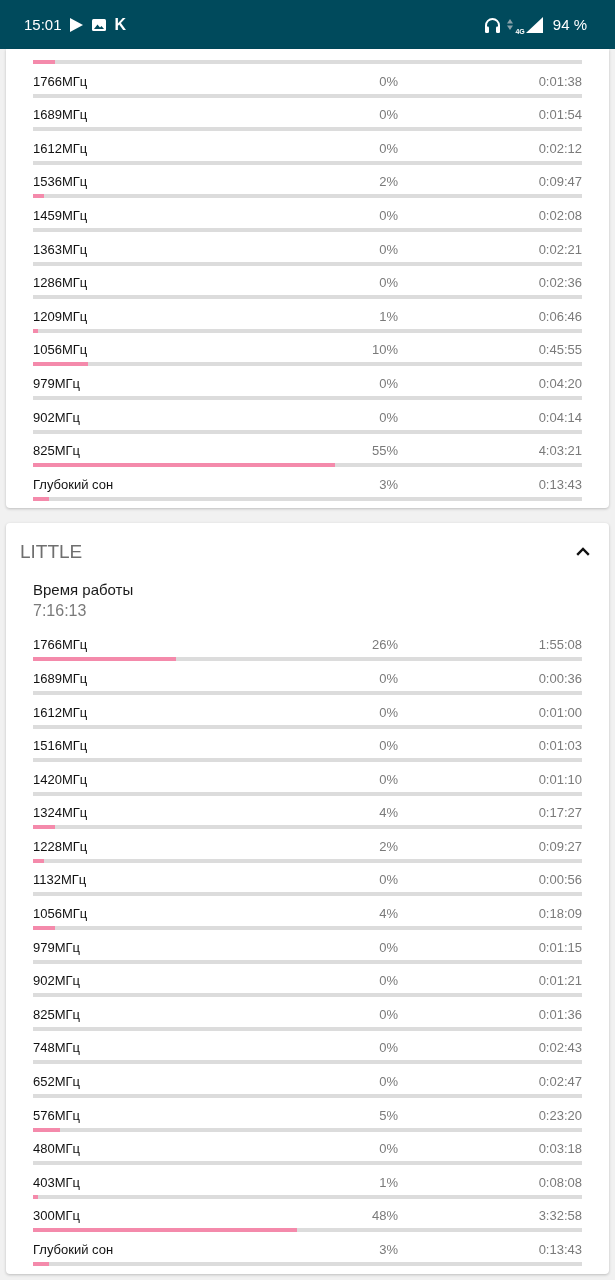 This screenshot has width=615, height=1280. Describe the element at coordinates (559, 383) in the screenshot. I see `duration-text: 0:04:20` at that location.